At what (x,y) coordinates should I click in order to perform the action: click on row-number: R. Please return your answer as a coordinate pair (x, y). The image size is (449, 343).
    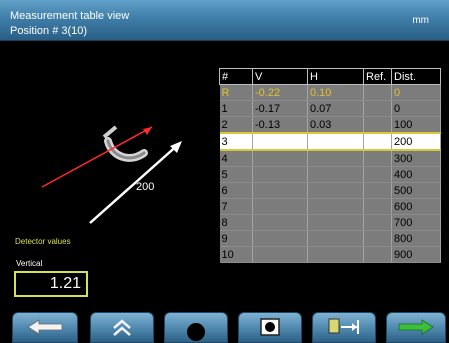
    Looking at the image, I should click on (236, 92).